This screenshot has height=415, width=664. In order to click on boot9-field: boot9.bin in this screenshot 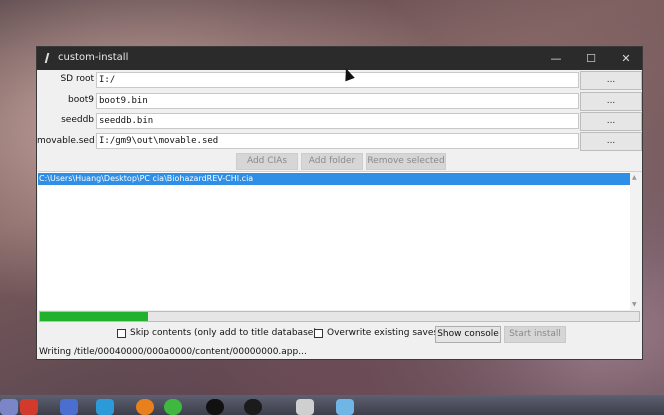, I will do `click(337, 101)`.